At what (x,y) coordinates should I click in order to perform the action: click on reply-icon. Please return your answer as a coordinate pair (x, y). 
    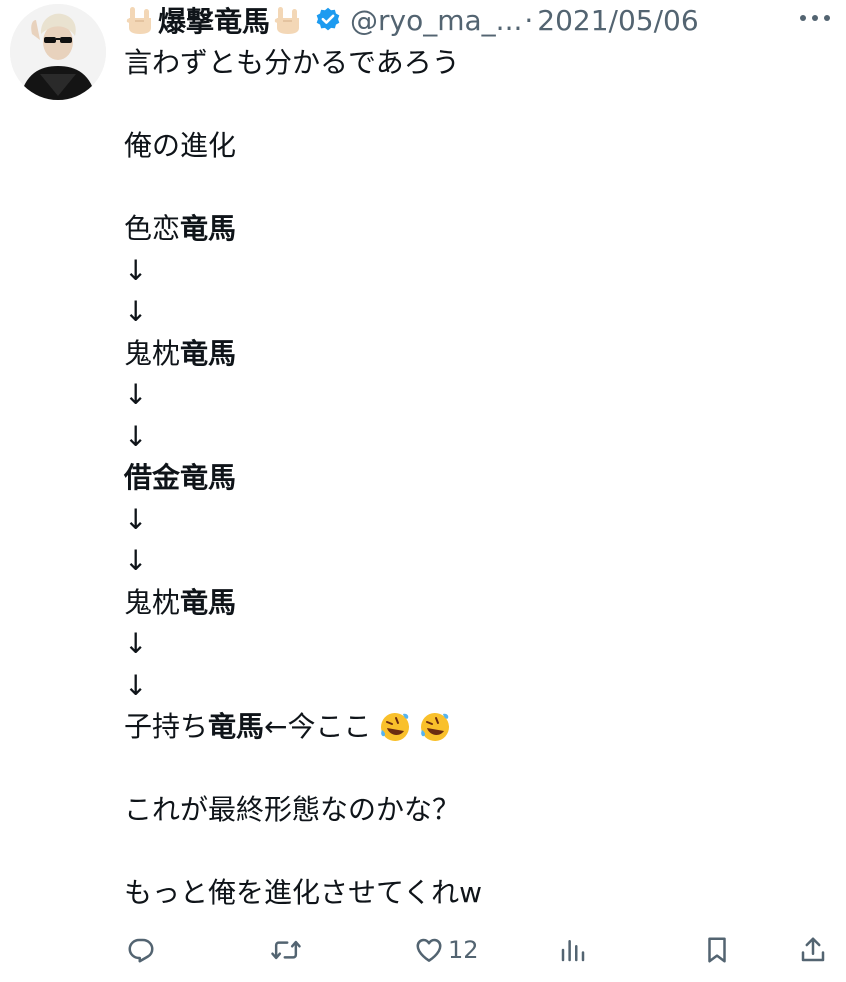
    Looking at the image, I should click on (141, 950).